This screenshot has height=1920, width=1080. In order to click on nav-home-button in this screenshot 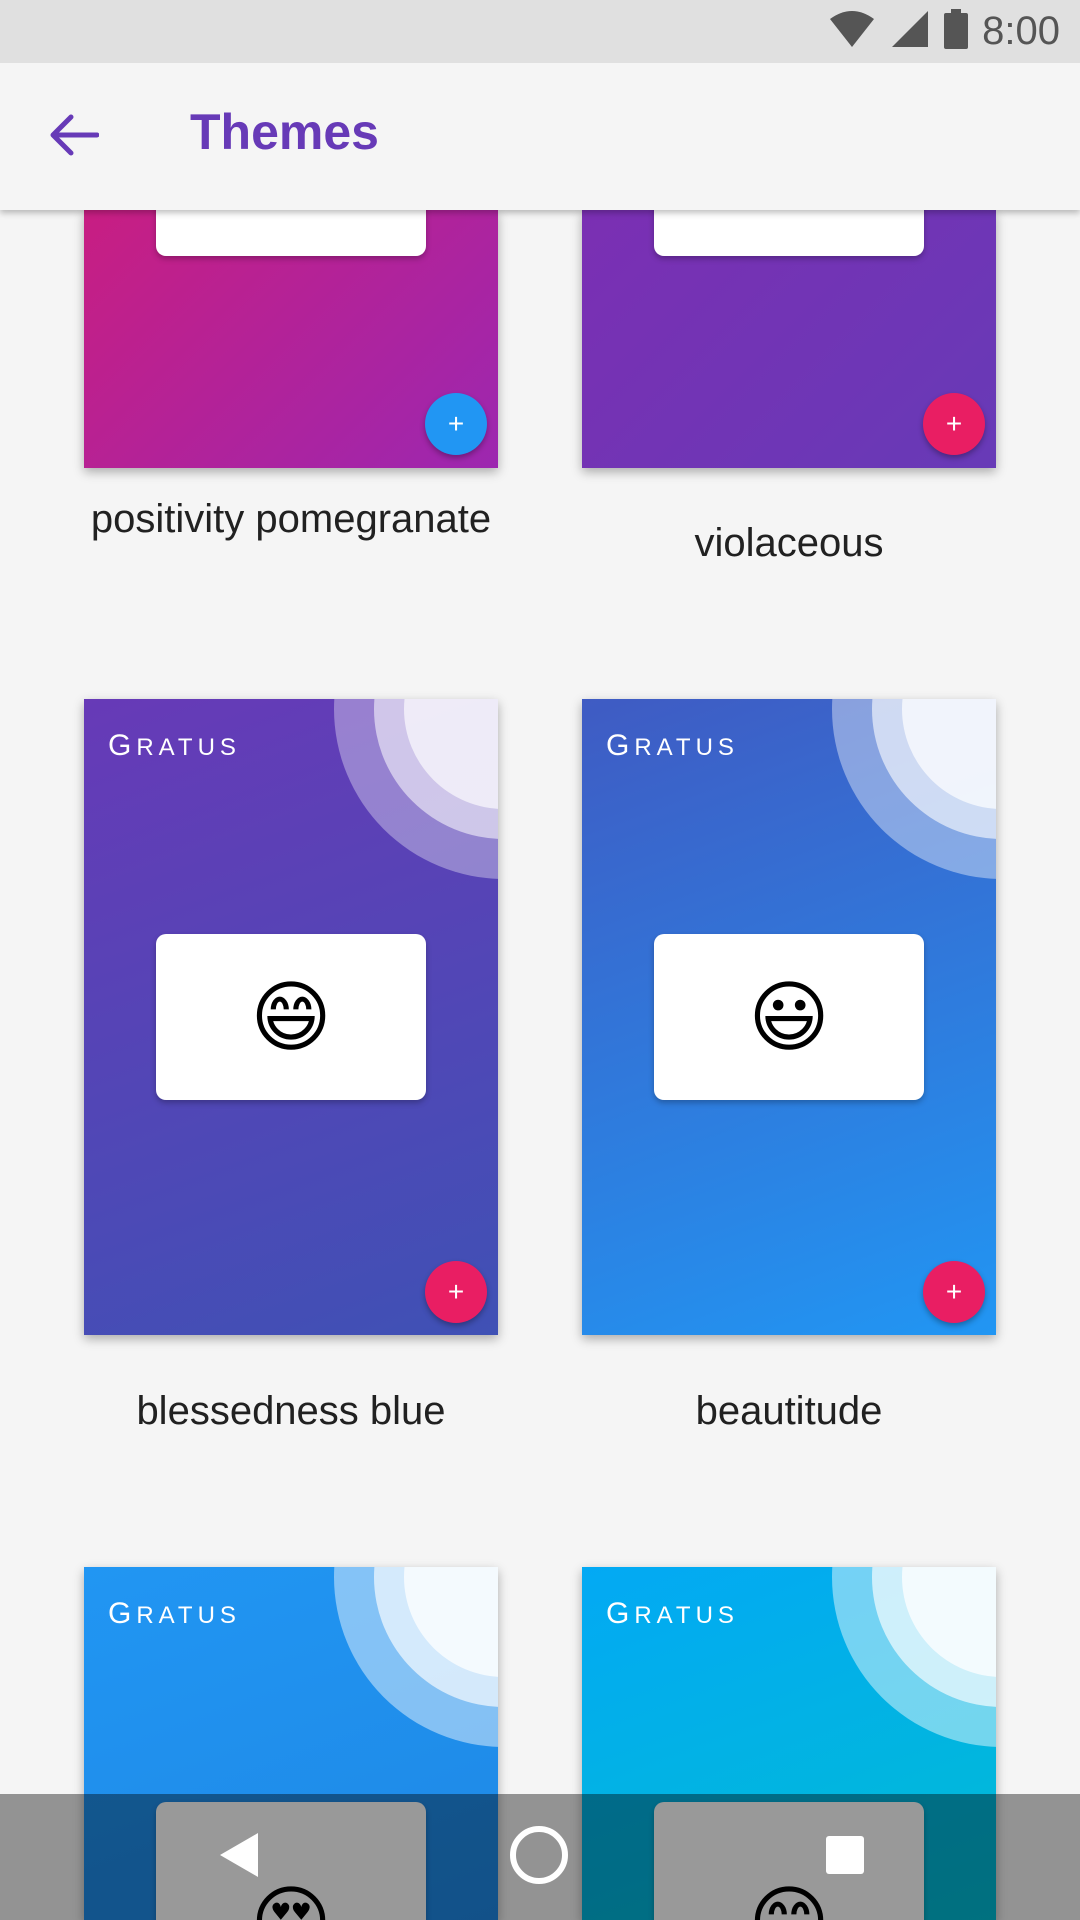, I will do `click(539, 1856)`.